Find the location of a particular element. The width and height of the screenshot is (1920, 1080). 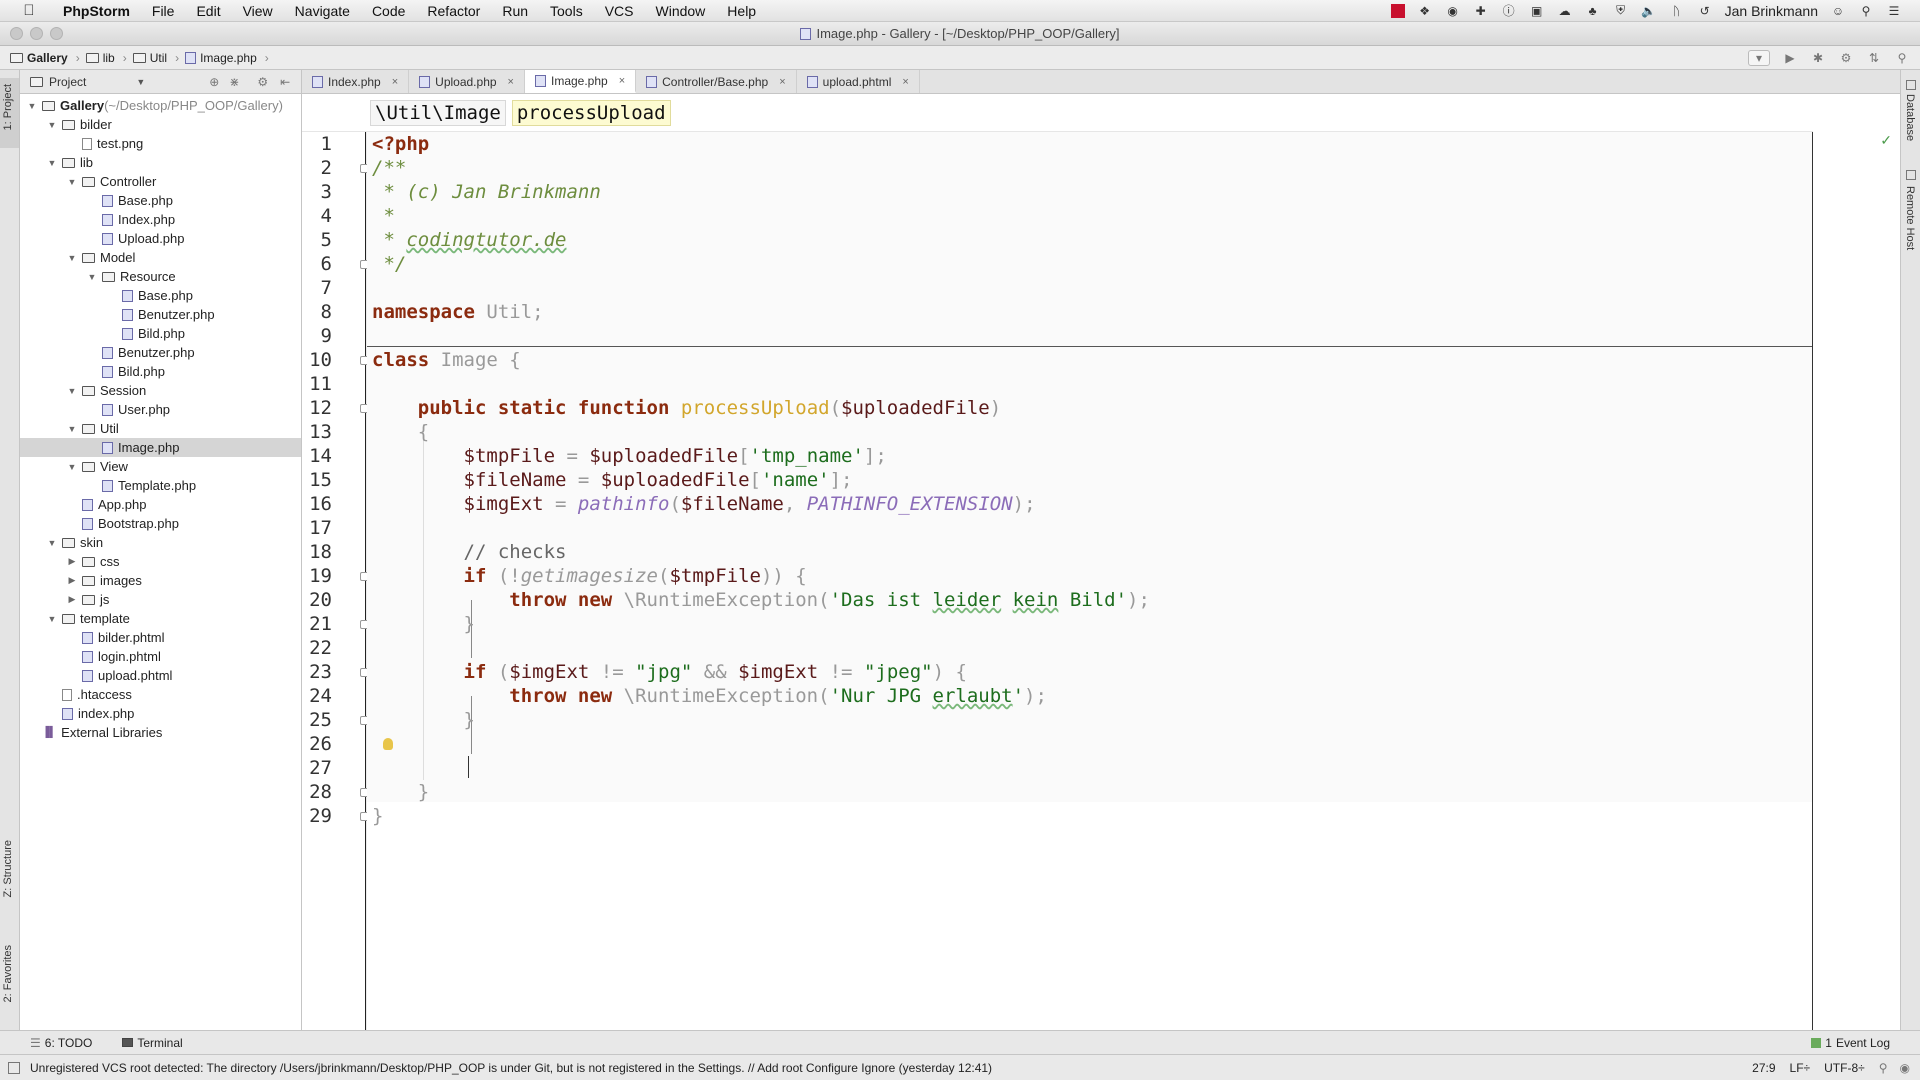

menubar-user: Jan Brinkmann is located at coordinates (1771, 11).